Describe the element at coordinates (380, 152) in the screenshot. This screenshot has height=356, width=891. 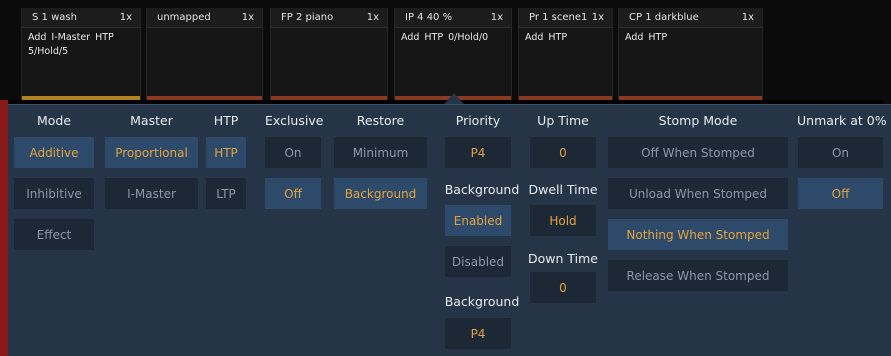
I see `restore-minimum-button: Minimum` at that location.